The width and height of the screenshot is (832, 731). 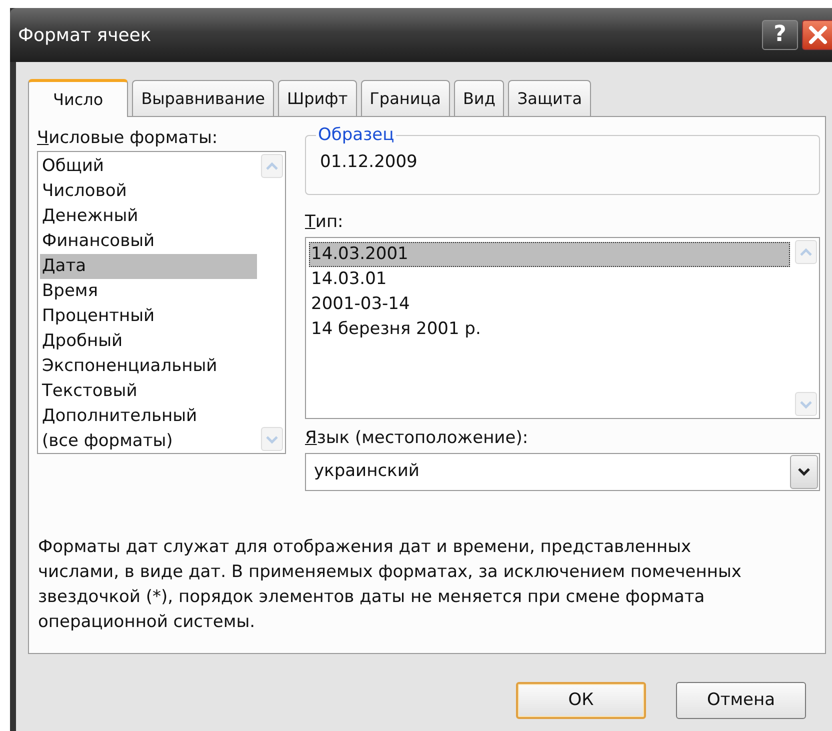 I want to click on list-item: 14.03.01, so click(x=549, y=279).